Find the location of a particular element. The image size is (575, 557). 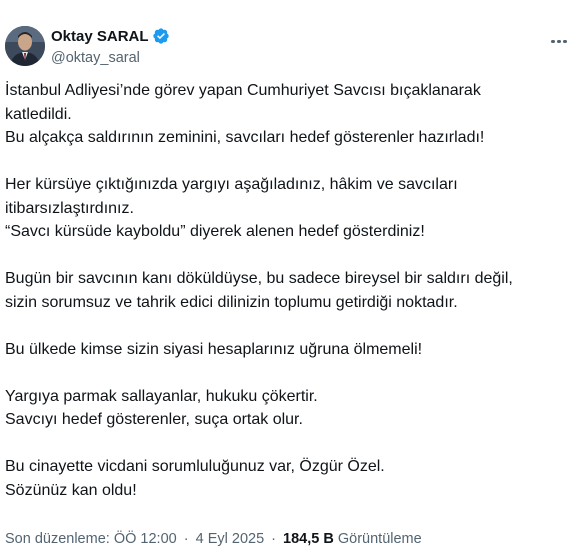

avatar is located at coordinates (25, 46).